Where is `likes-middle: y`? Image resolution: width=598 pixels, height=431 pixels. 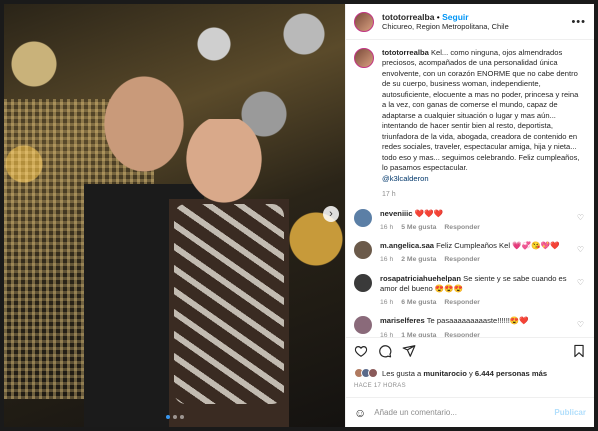
likes-middle: y is located at coordinates (470, 373).